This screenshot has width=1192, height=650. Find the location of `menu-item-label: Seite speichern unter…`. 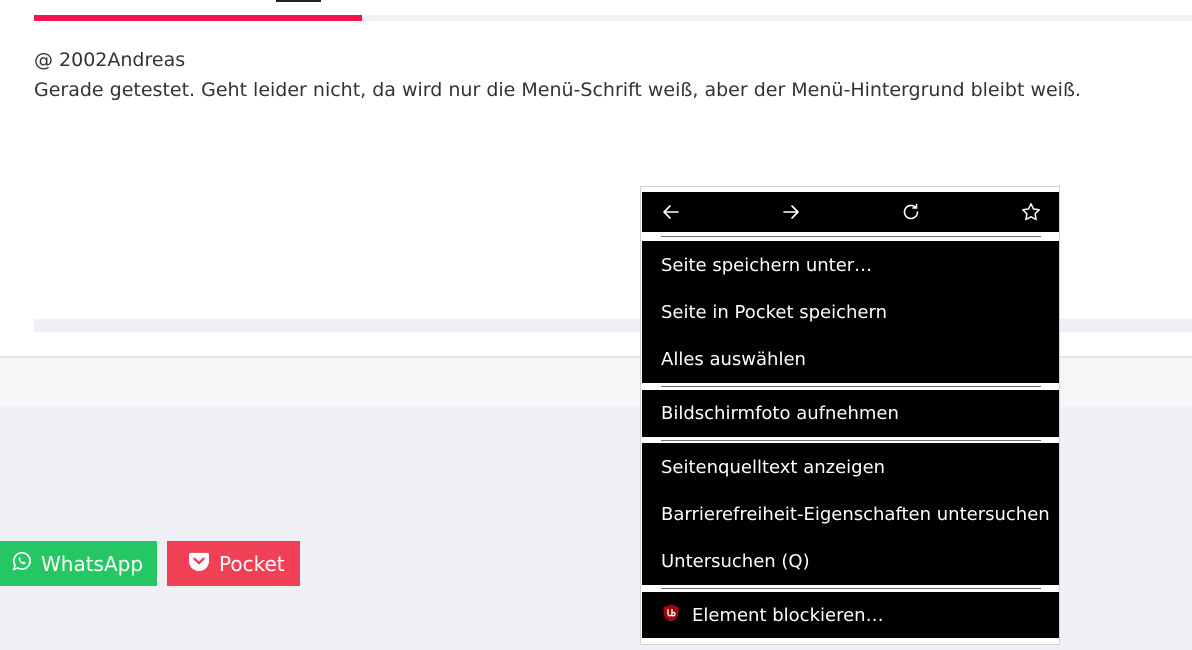

menu-item-label: Seite speichern unter… is located at coordinates (767, 265).